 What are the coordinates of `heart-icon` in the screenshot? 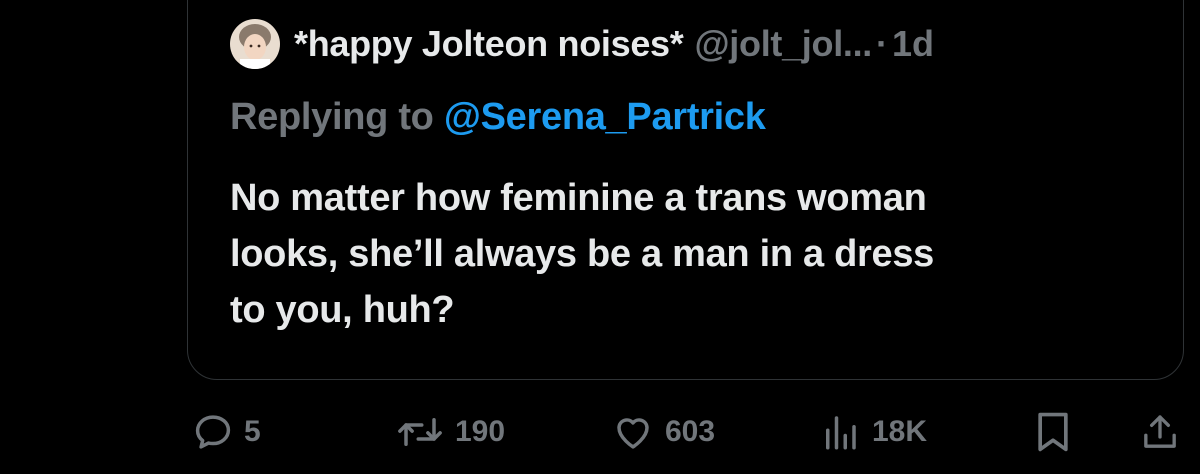 It's located at (633, 433).